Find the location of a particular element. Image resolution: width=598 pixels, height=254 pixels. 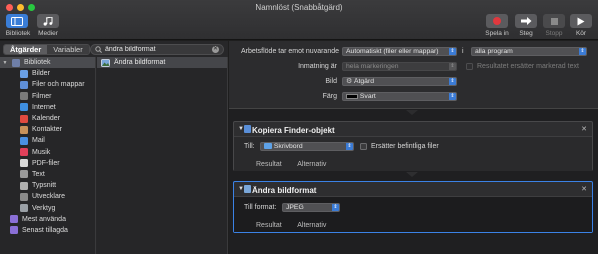

library-category-label: Musik is located at coordinates (41, 152).